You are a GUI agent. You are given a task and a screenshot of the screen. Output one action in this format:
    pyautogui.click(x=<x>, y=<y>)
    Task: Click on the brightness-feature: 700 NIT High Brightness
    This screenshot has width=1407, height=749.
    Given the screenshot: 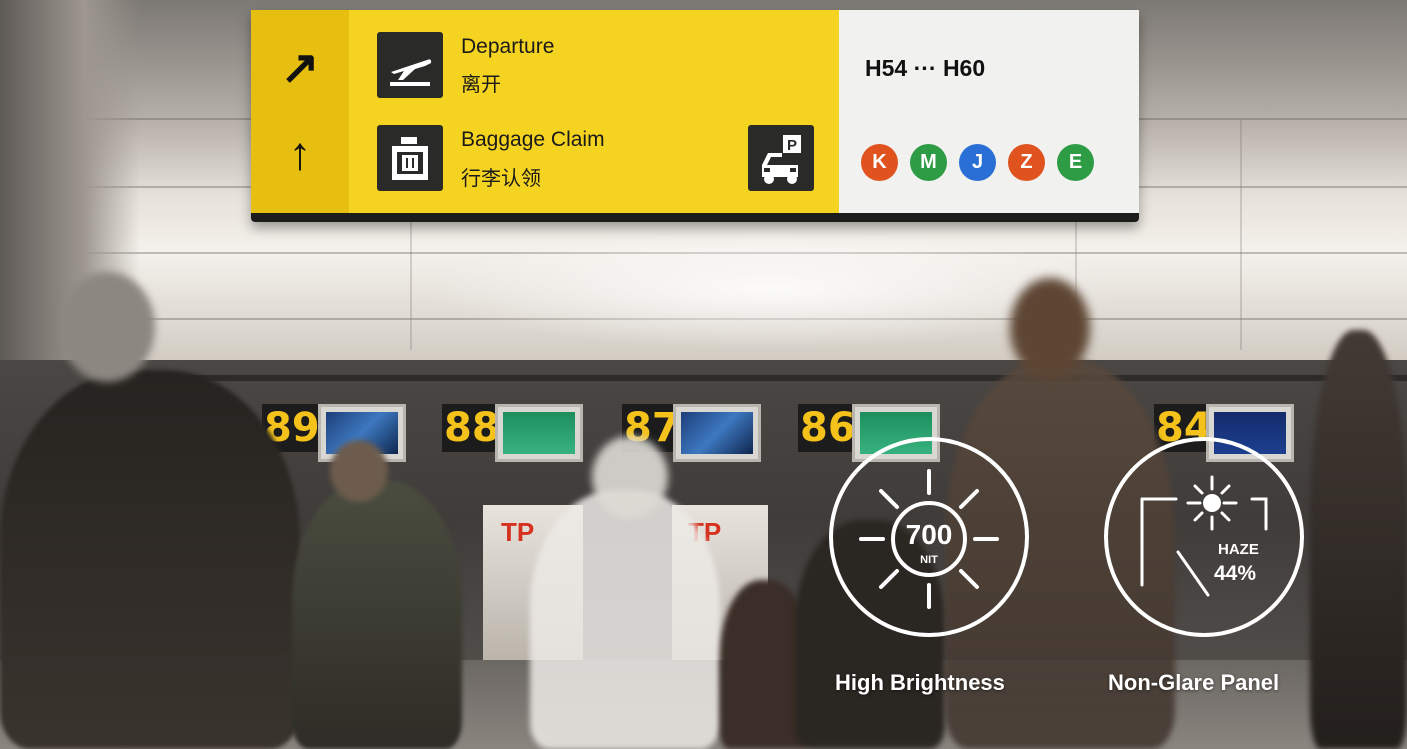 What is the action you would take?
    pyautogui.click(x=947, y=572)
    